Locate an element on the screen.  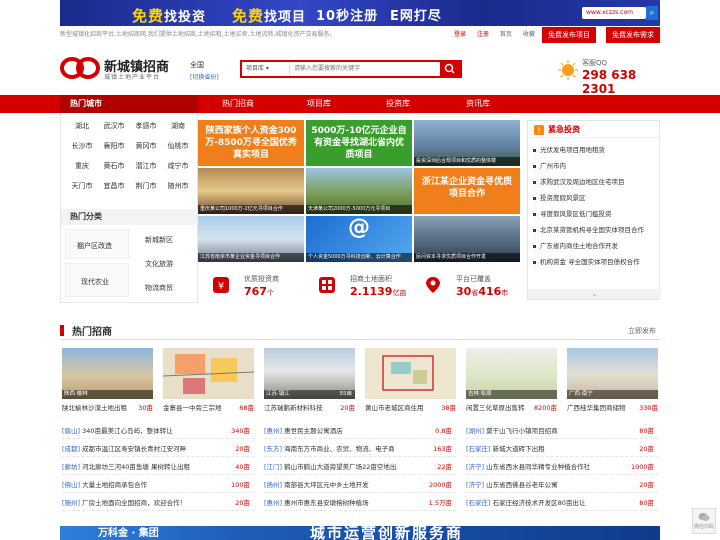
city-link: 随州市 is located at coordinates (178, 186).